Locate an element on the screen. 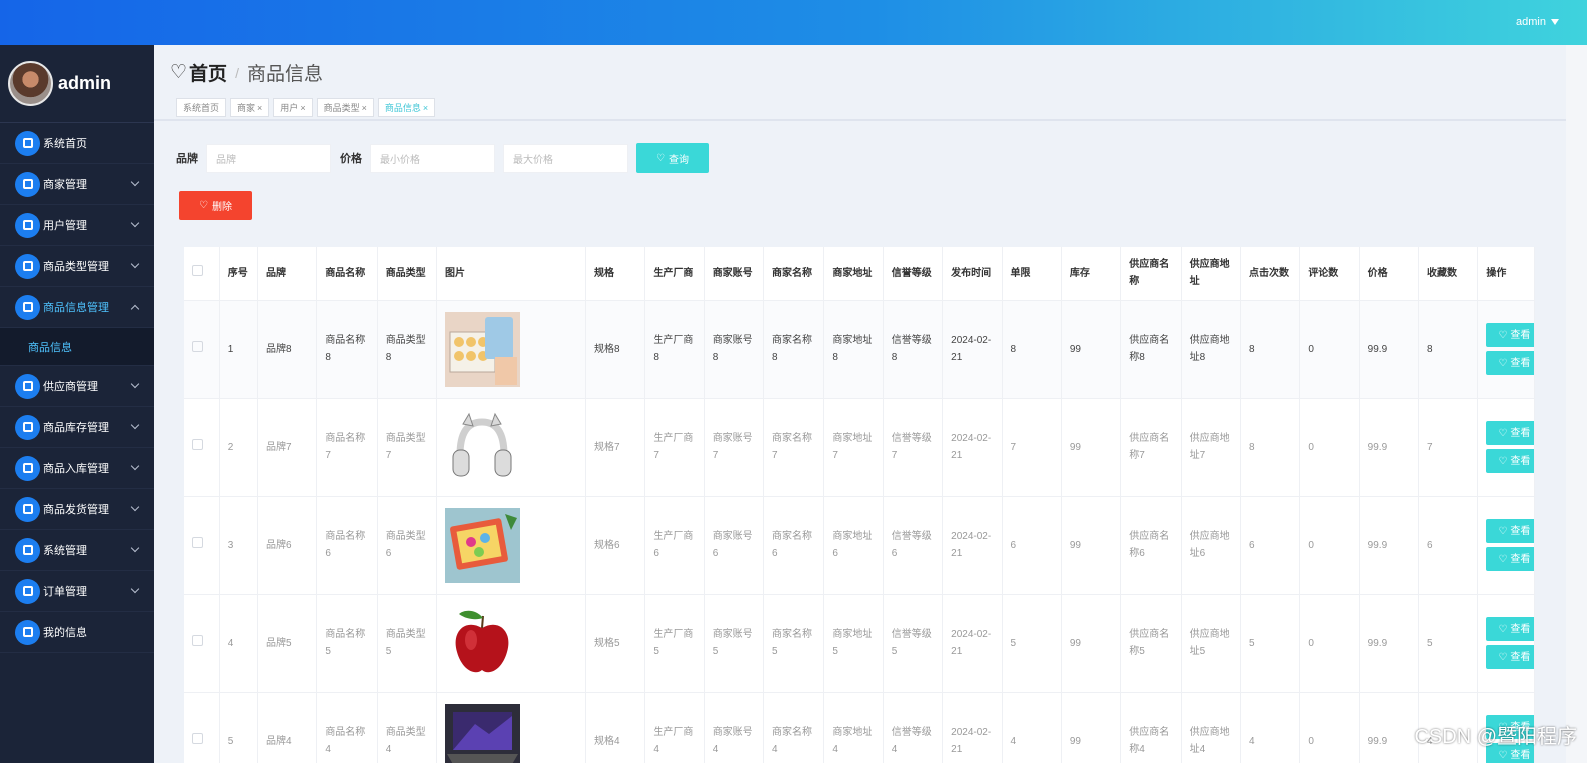 The height and width of the screenshot is (763, 1587). tab: 商品类型 × is located at coordinates (345, 107).